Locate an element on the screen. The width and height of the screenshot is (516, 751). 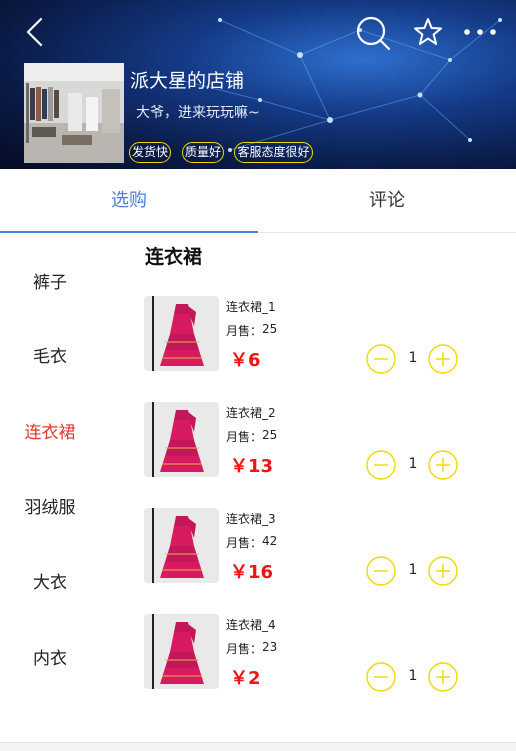
product-sales: 23 is located at coordinates (270, 647).